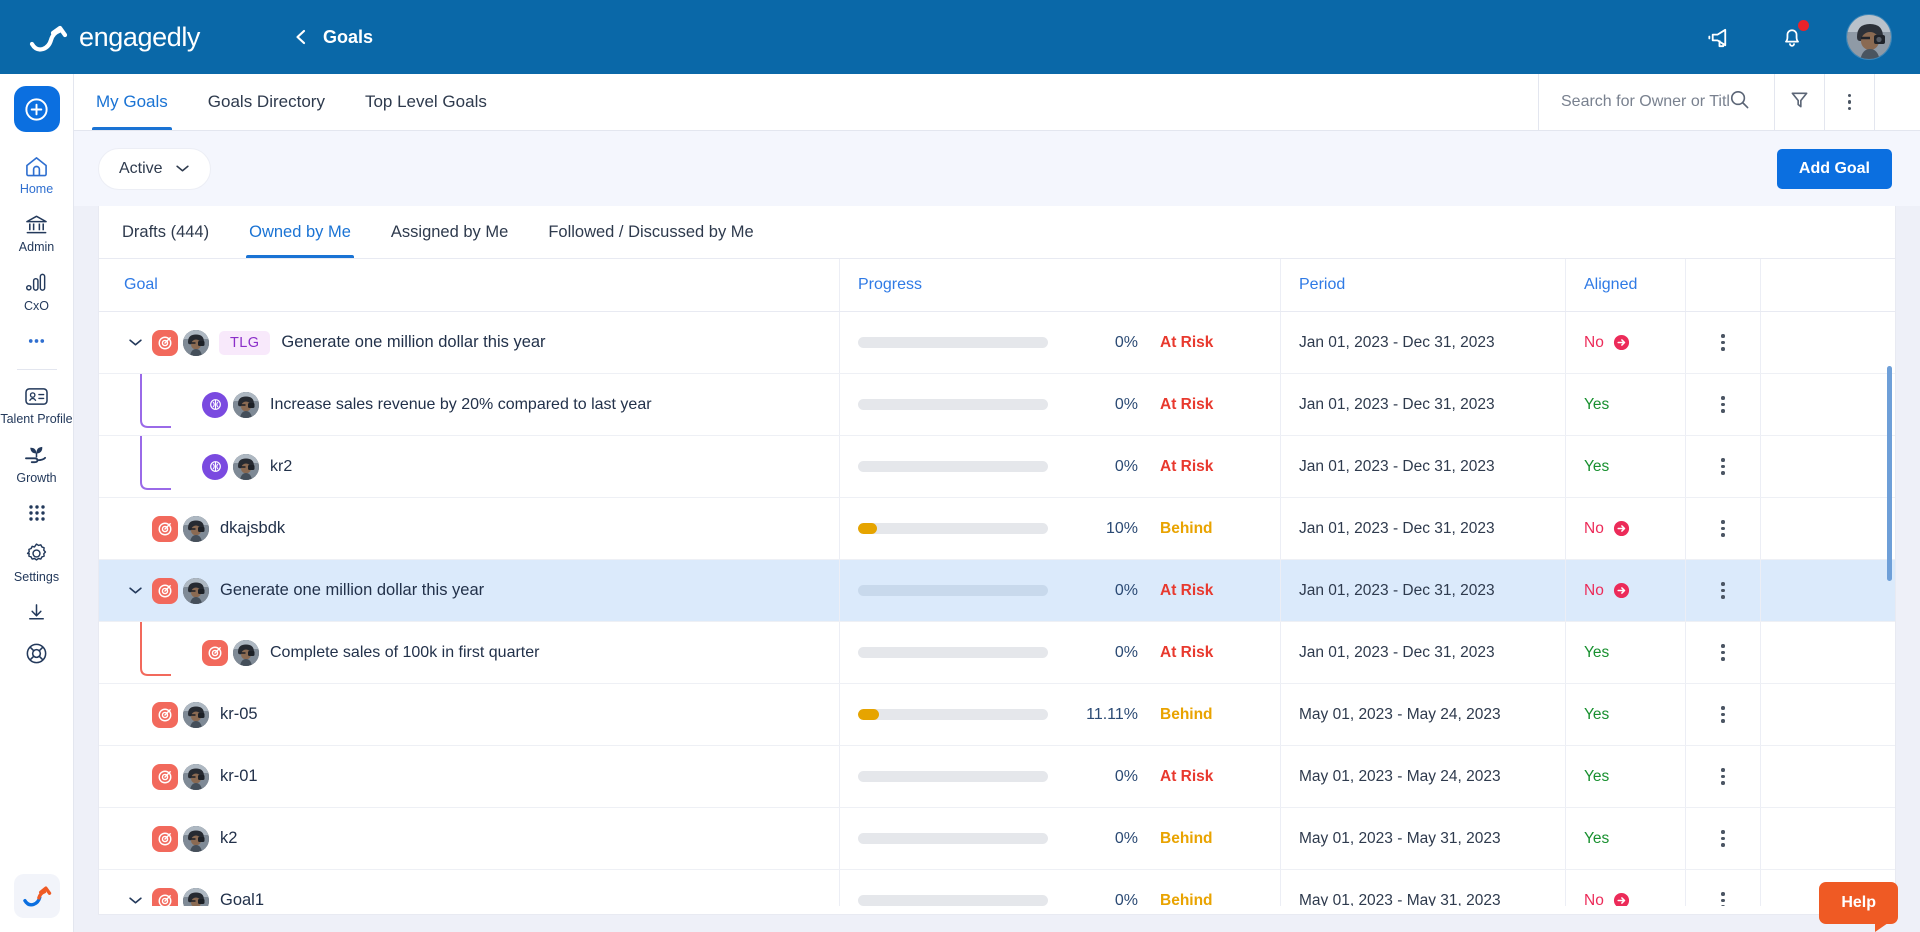 Image resolution: width=1920 pixels, height=932 pixels. Describe the element at coordinates (37, 231) in the screenshot. I see `sidebar-item-admin: Admin` at that location.